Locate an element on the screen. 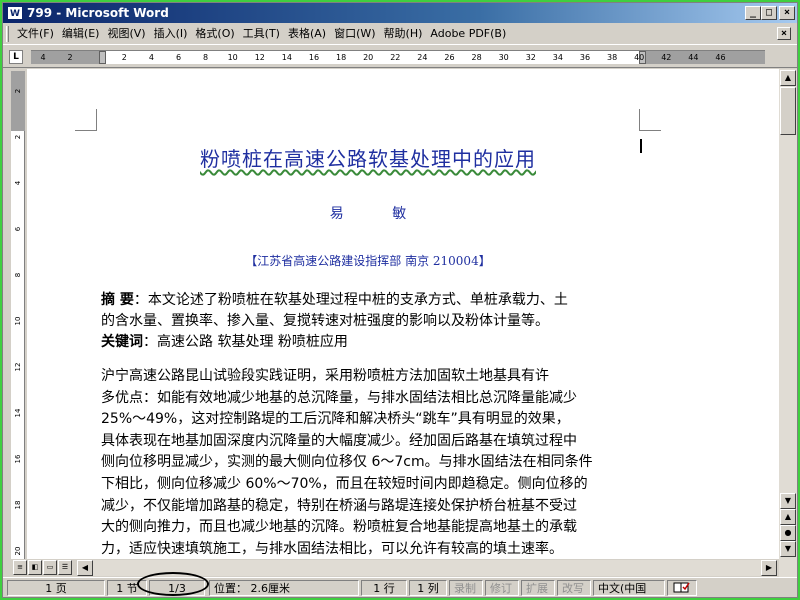 The image size is (800, 600). ruler-tick-label: 16 is located at coordinates (314, 57).